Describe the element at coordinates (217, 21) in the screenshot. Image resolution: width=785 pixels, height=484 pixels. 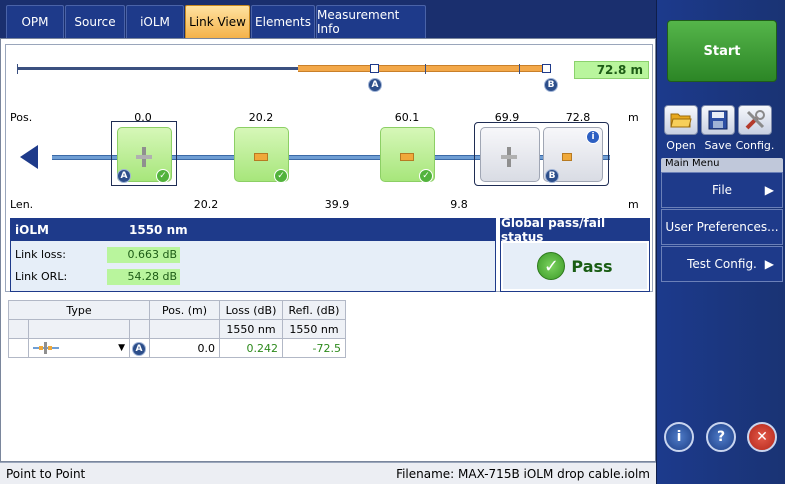
I see `tab-link-view: Link View` at that location.